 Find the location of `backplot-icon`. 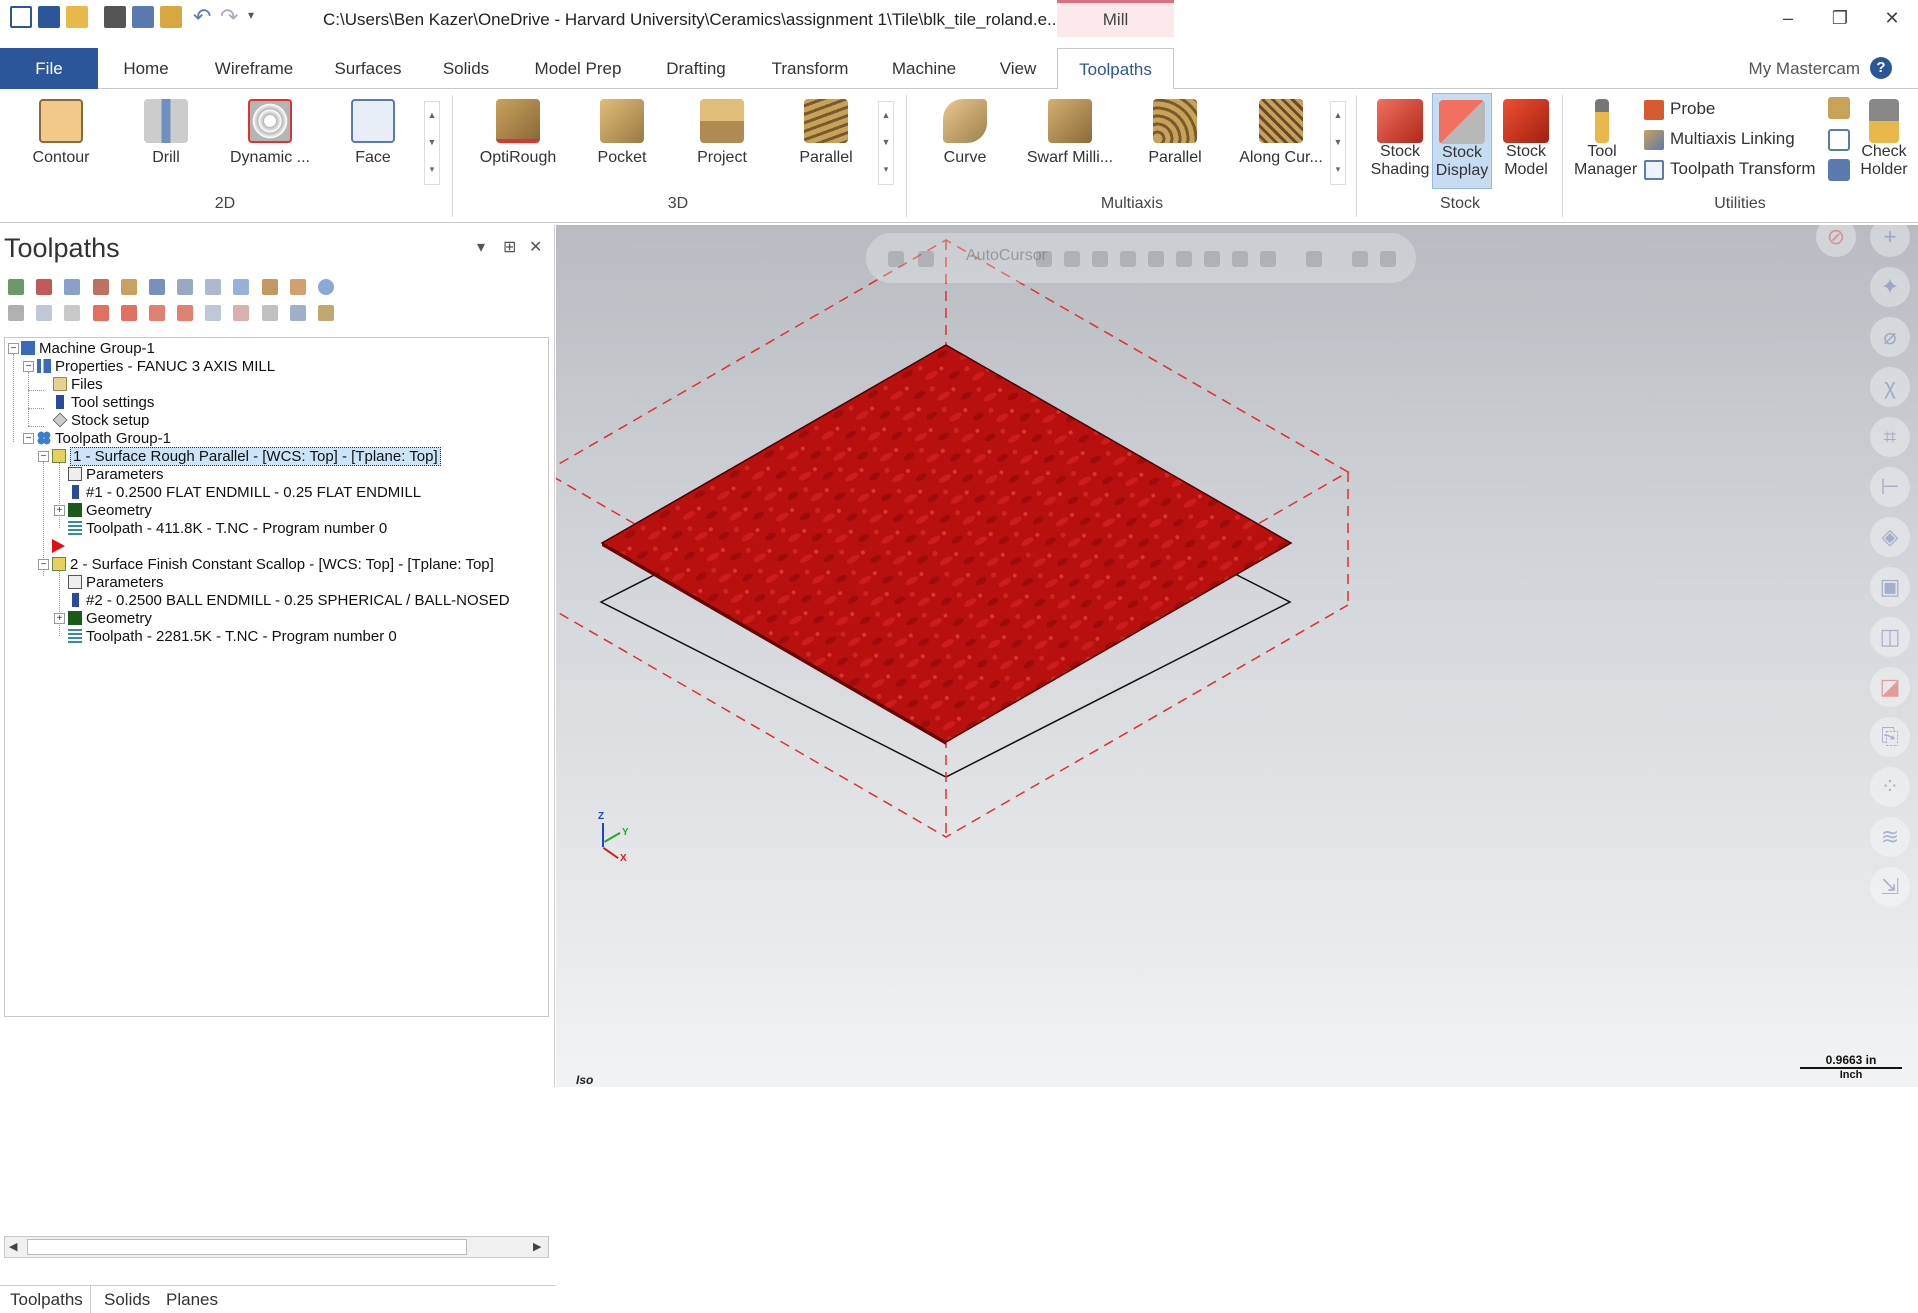

backplot-icon is located at coordinates (128, 287).